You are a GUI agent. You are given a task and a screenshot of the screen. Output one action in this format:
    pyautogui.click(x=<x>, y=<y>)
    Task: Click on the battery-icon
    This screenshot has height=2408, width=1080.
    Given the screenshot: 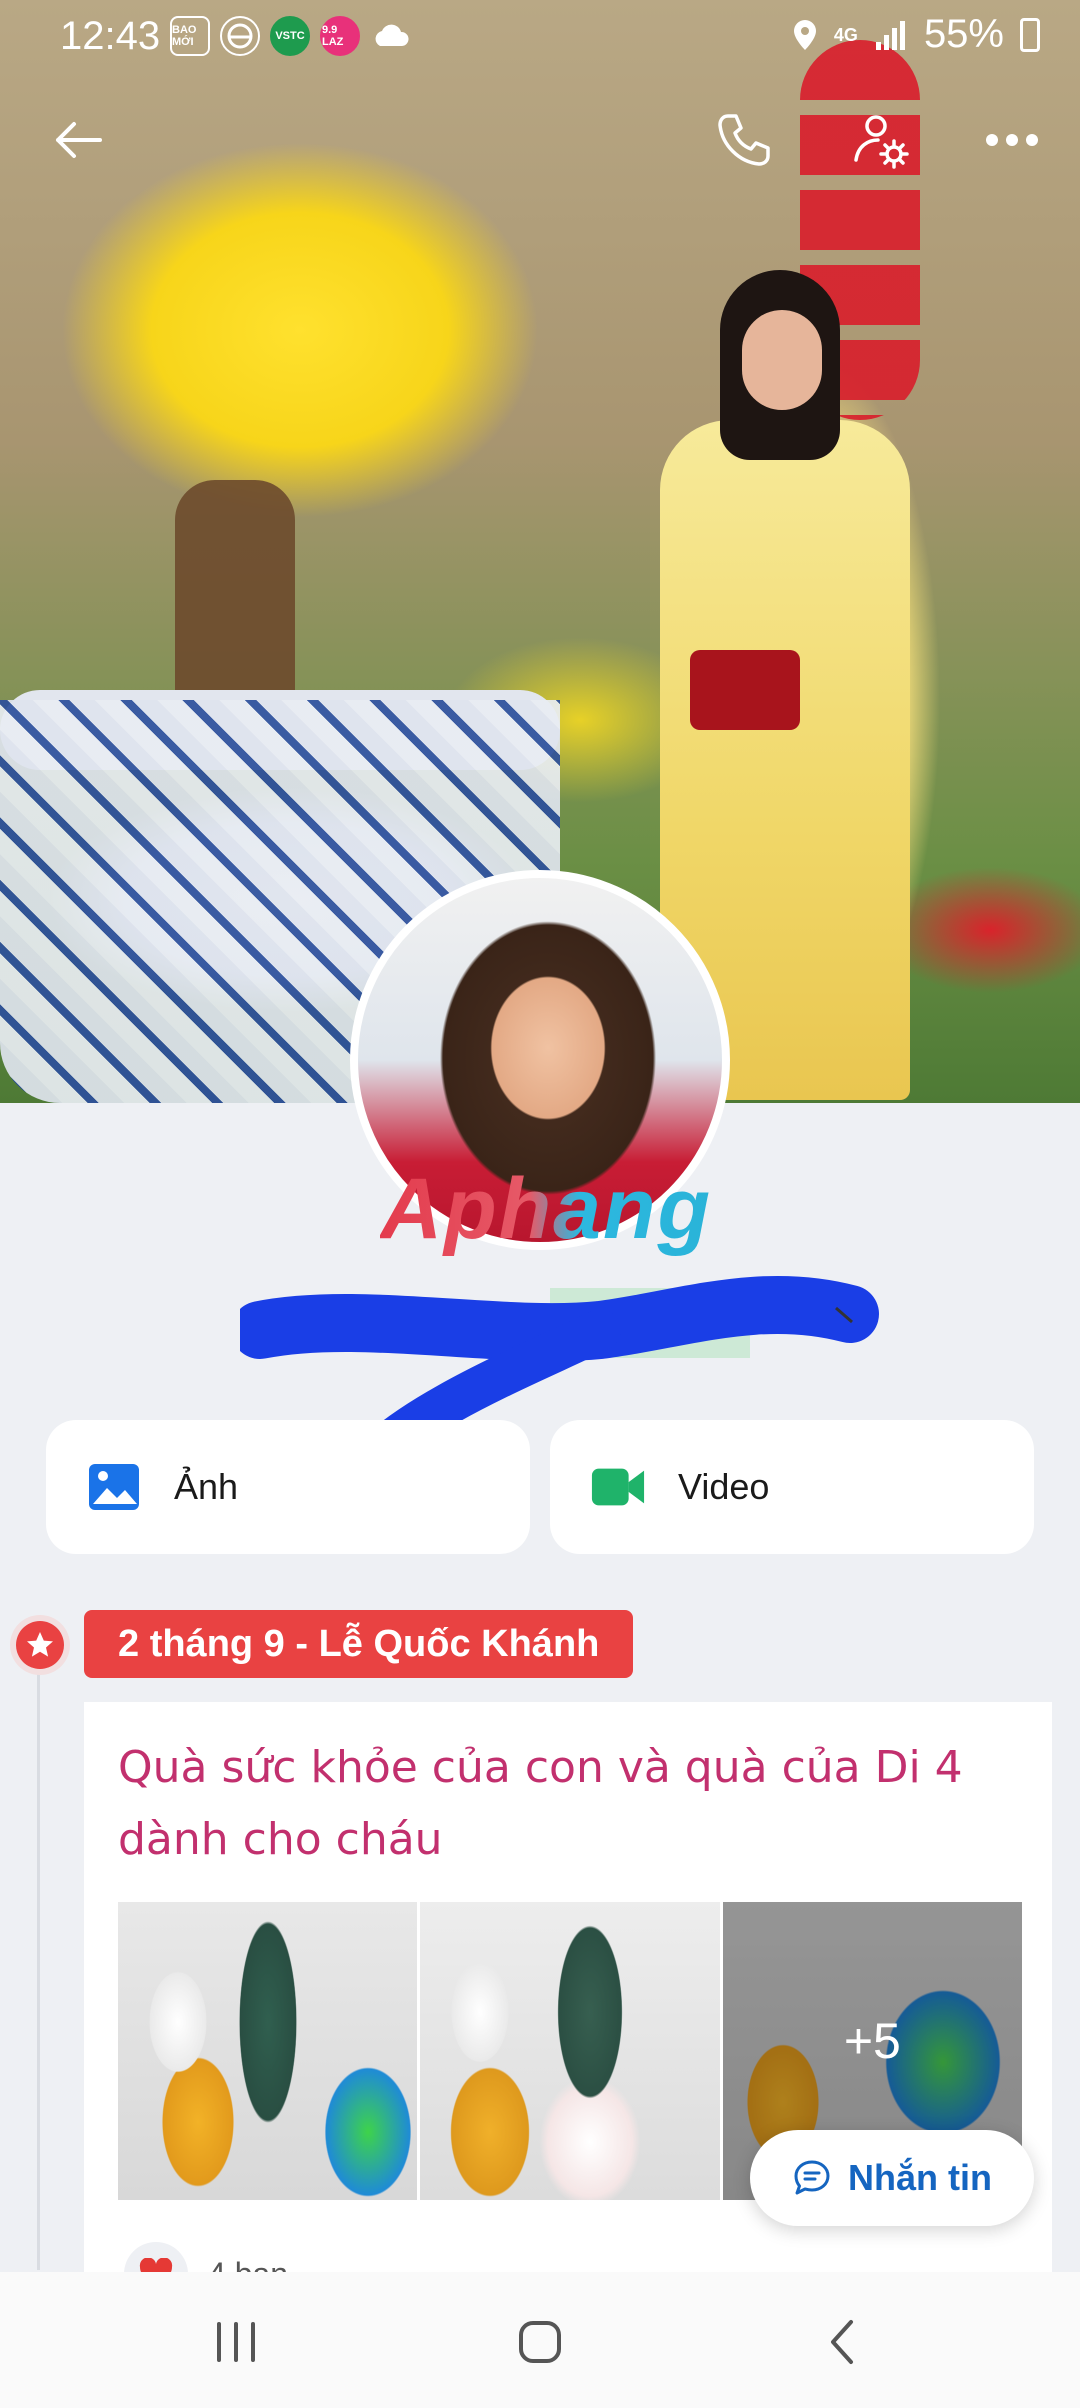 What is the action you would take?
    pyautogui.click(x=1030, y=34)
    